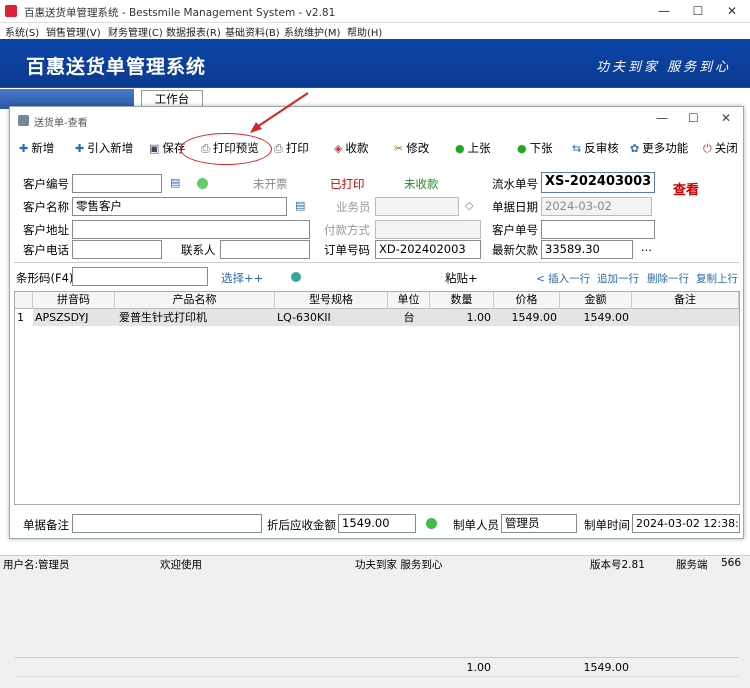 The image size is (750, 688). I want to click on status-dot-icon, so click(431, 523).